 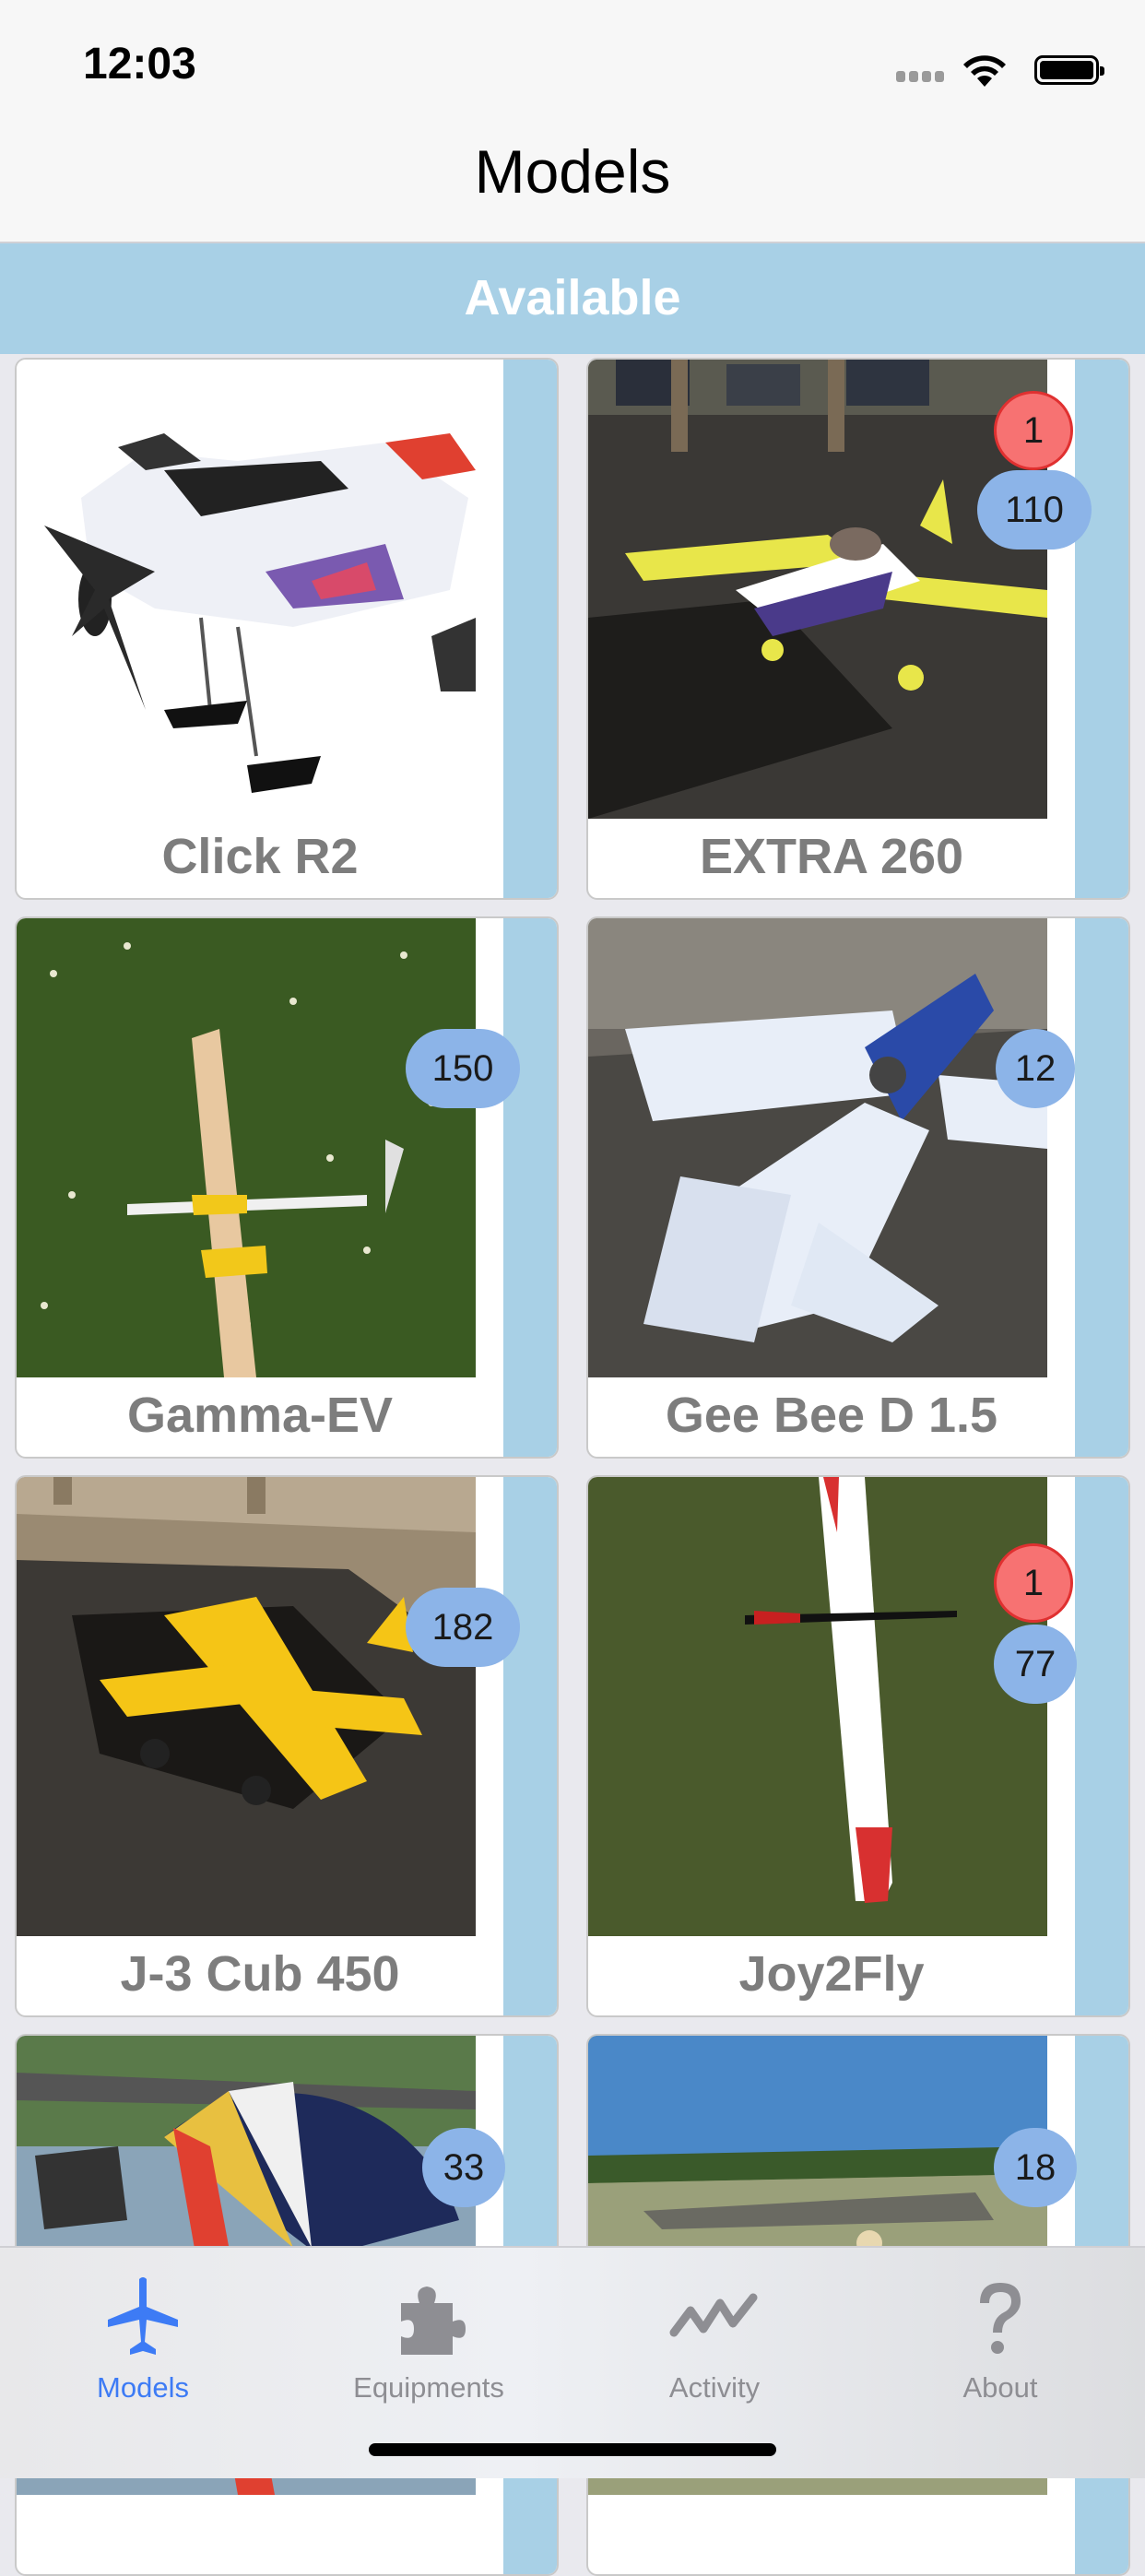 I want to click on flight-count-badge: 18, so click(x=1035, y=2167).